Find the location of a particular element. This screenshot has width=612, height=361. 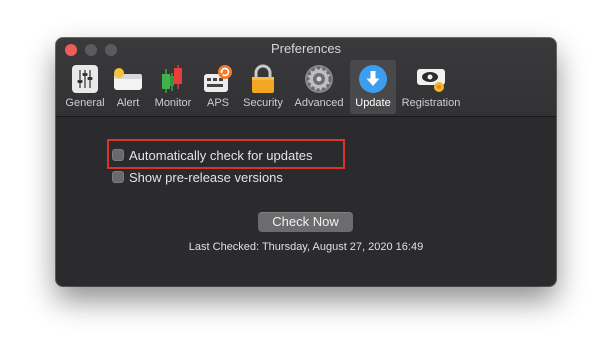

tab-alert-label: Alert is located at coordinates (128, 103).